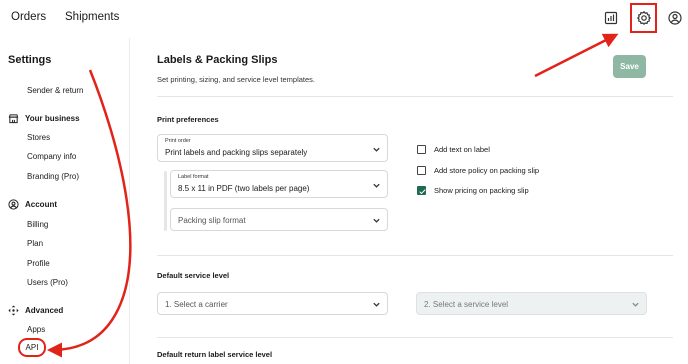 The image size is (688, 364). I want to click on indent-bar, so click(165, 201).